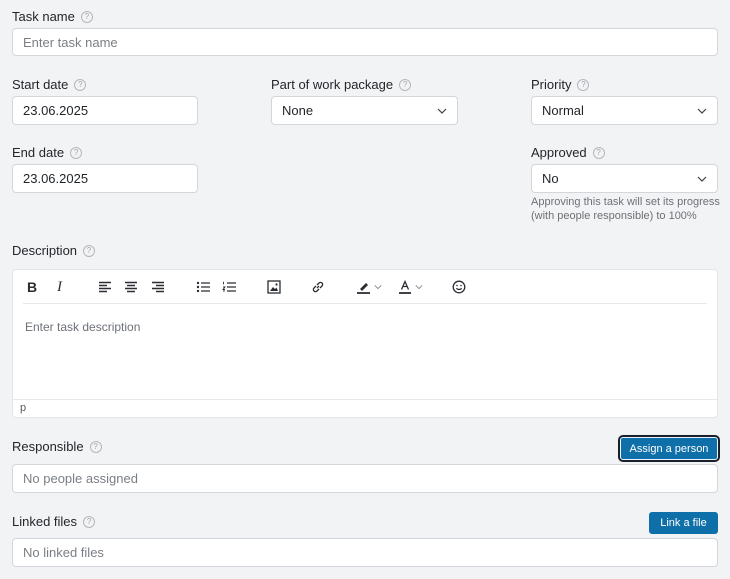 This screenshot has height=579, width=730. What do you see at coordinates (59, 287) in the screenshot?
I see `italic-button: I` at bounding box center [59, 287].